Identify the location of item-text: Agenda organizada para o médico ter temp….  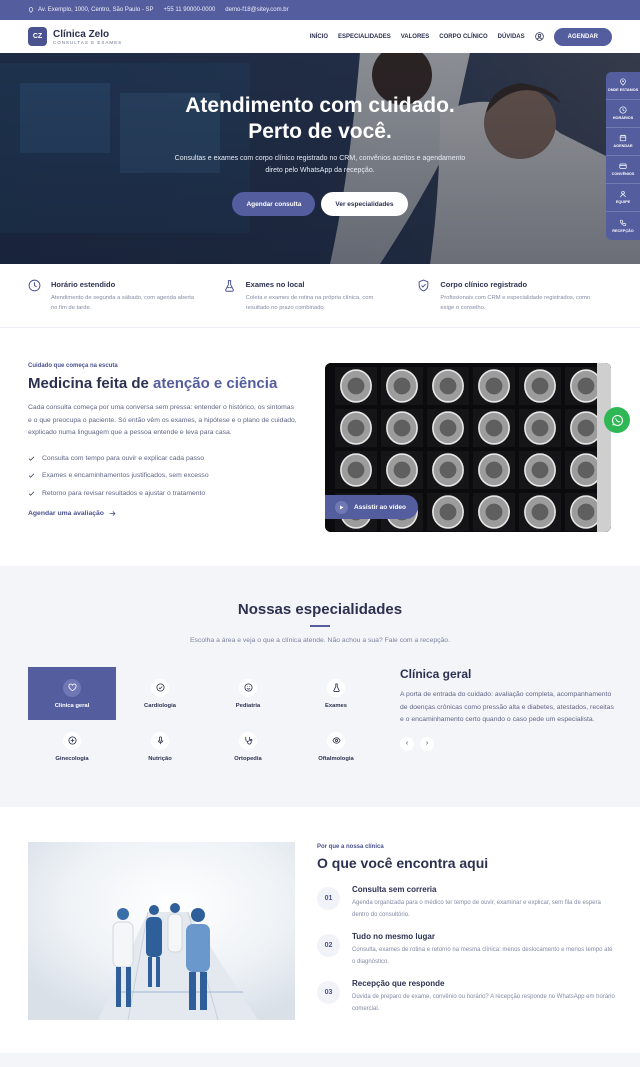
(476, 909).